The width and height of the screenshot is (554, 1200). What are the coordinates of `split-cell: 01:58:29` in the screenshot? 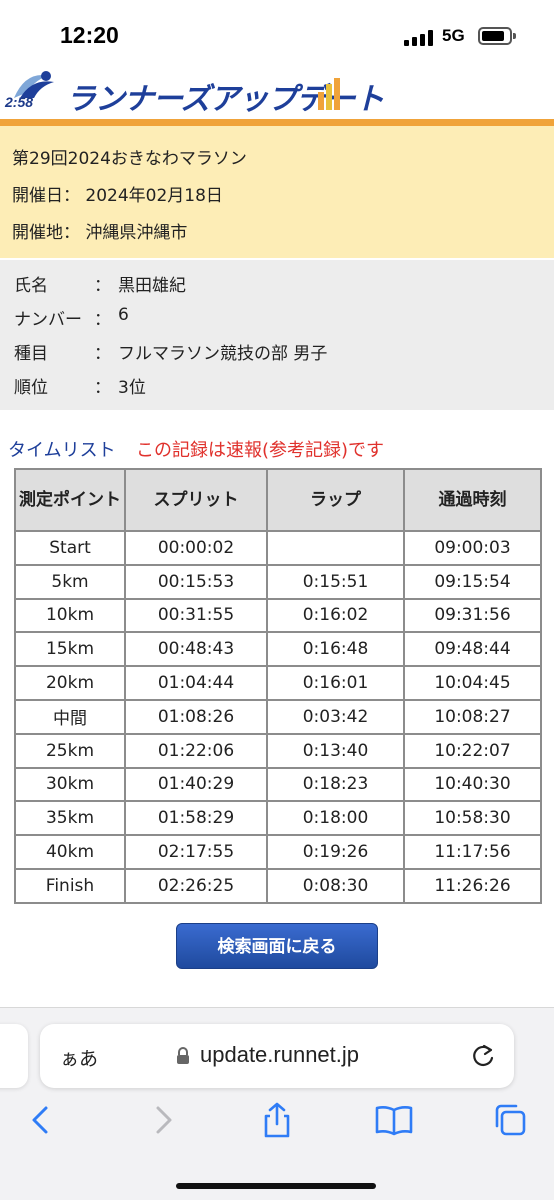 It's located at (196, 818).